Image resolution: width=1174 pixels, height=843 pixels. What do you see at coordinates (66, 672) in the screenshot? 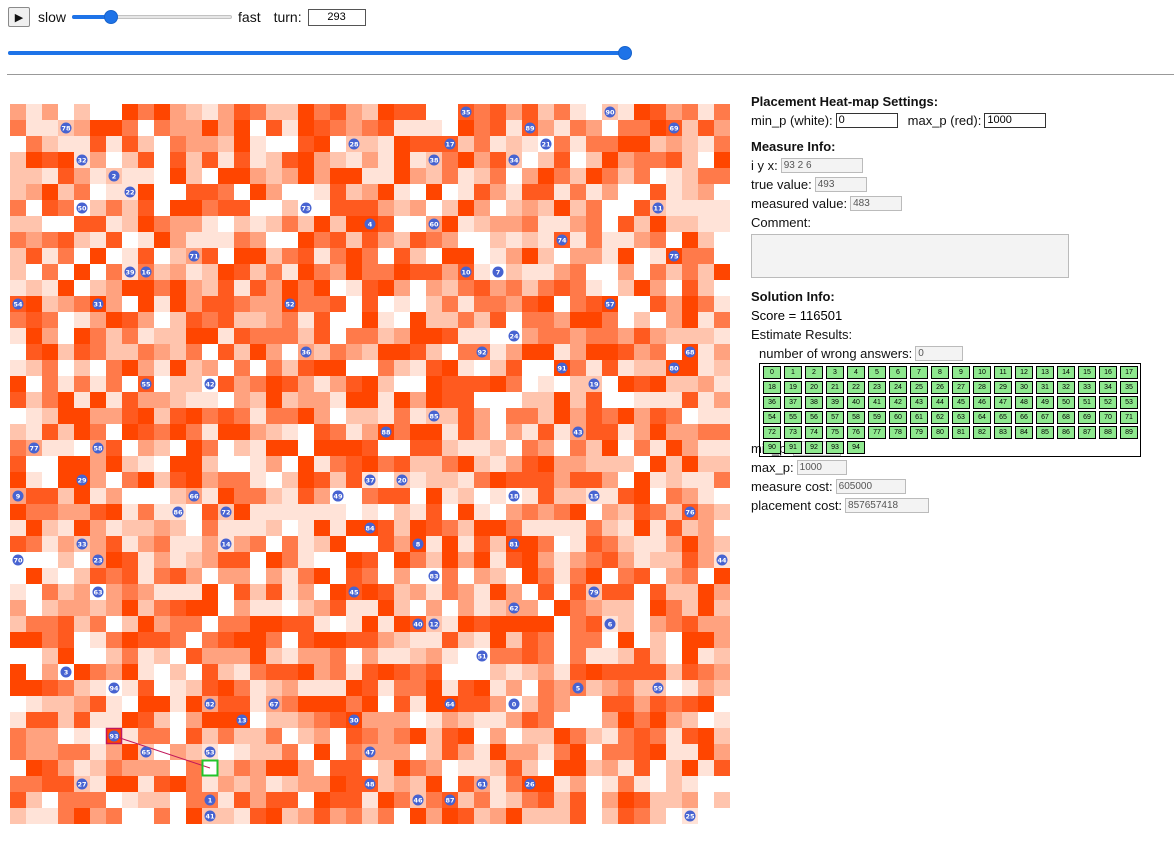
I see `exit-marker: 3` at bounding box center [66, 672].